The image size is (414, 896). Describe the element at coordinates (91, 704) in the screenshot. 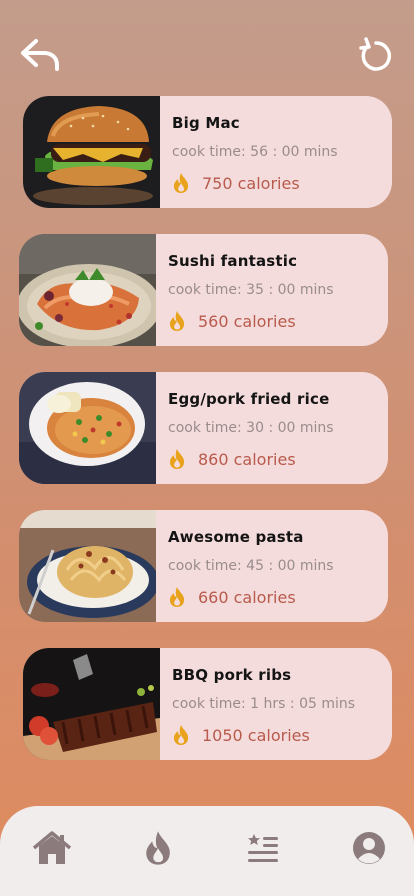

I see `recipe-image-ribs` at that location.